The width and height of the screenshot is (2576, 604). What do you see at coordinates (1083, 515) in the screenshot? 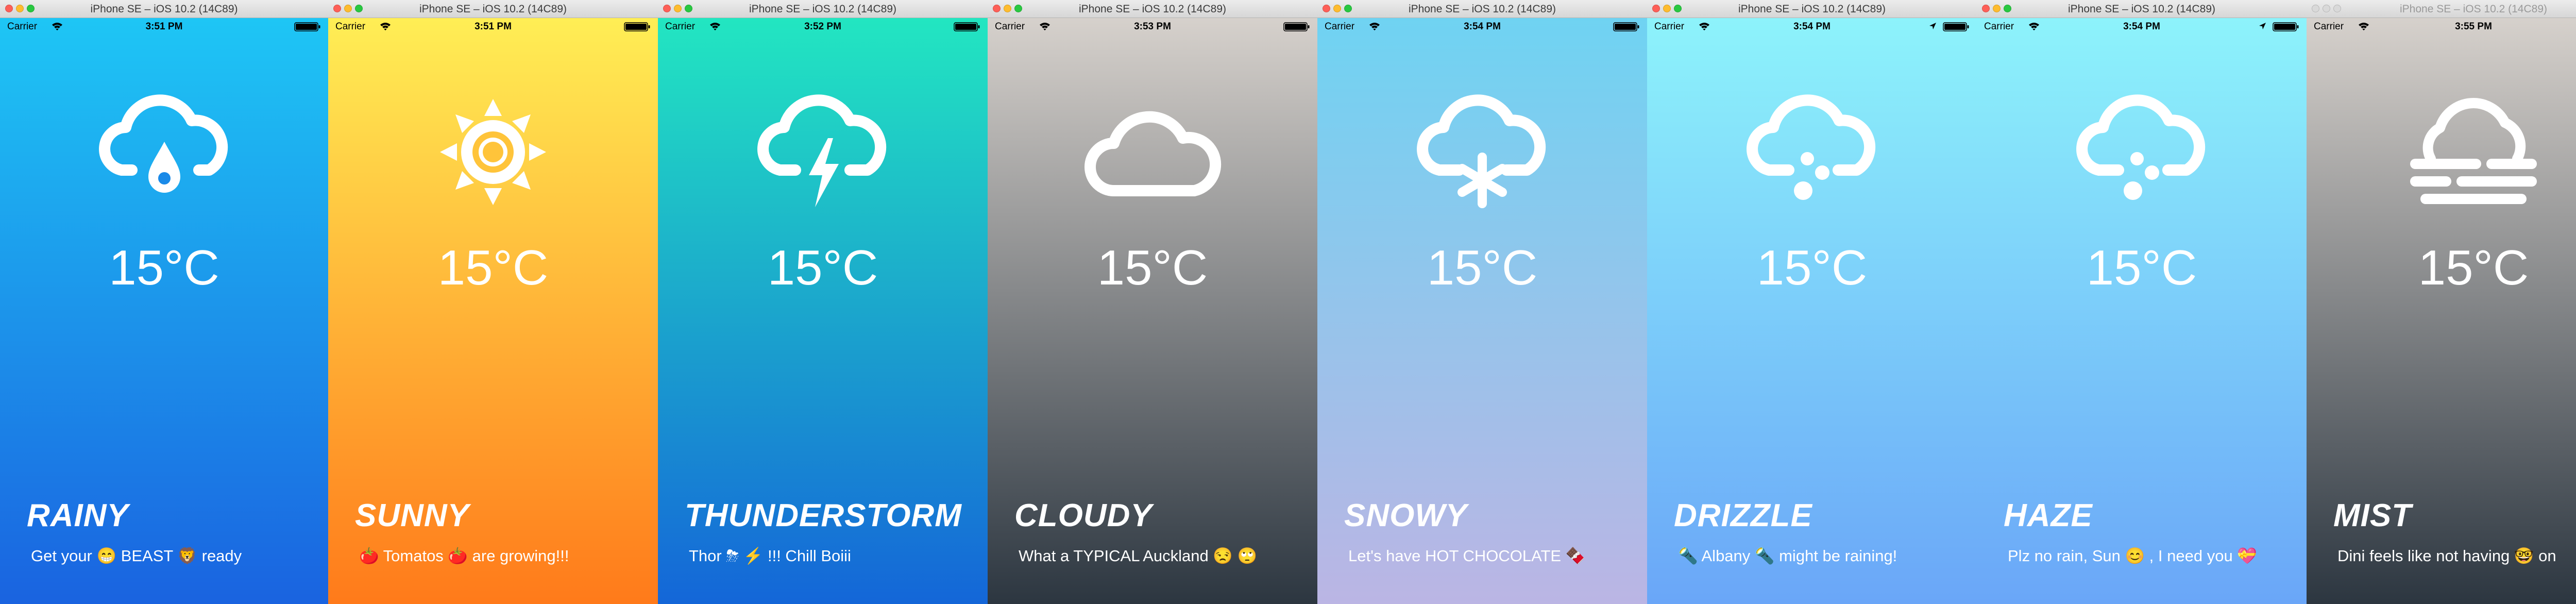
I see `condition-label: CLOUDY` at bounding box center [1083, 515].